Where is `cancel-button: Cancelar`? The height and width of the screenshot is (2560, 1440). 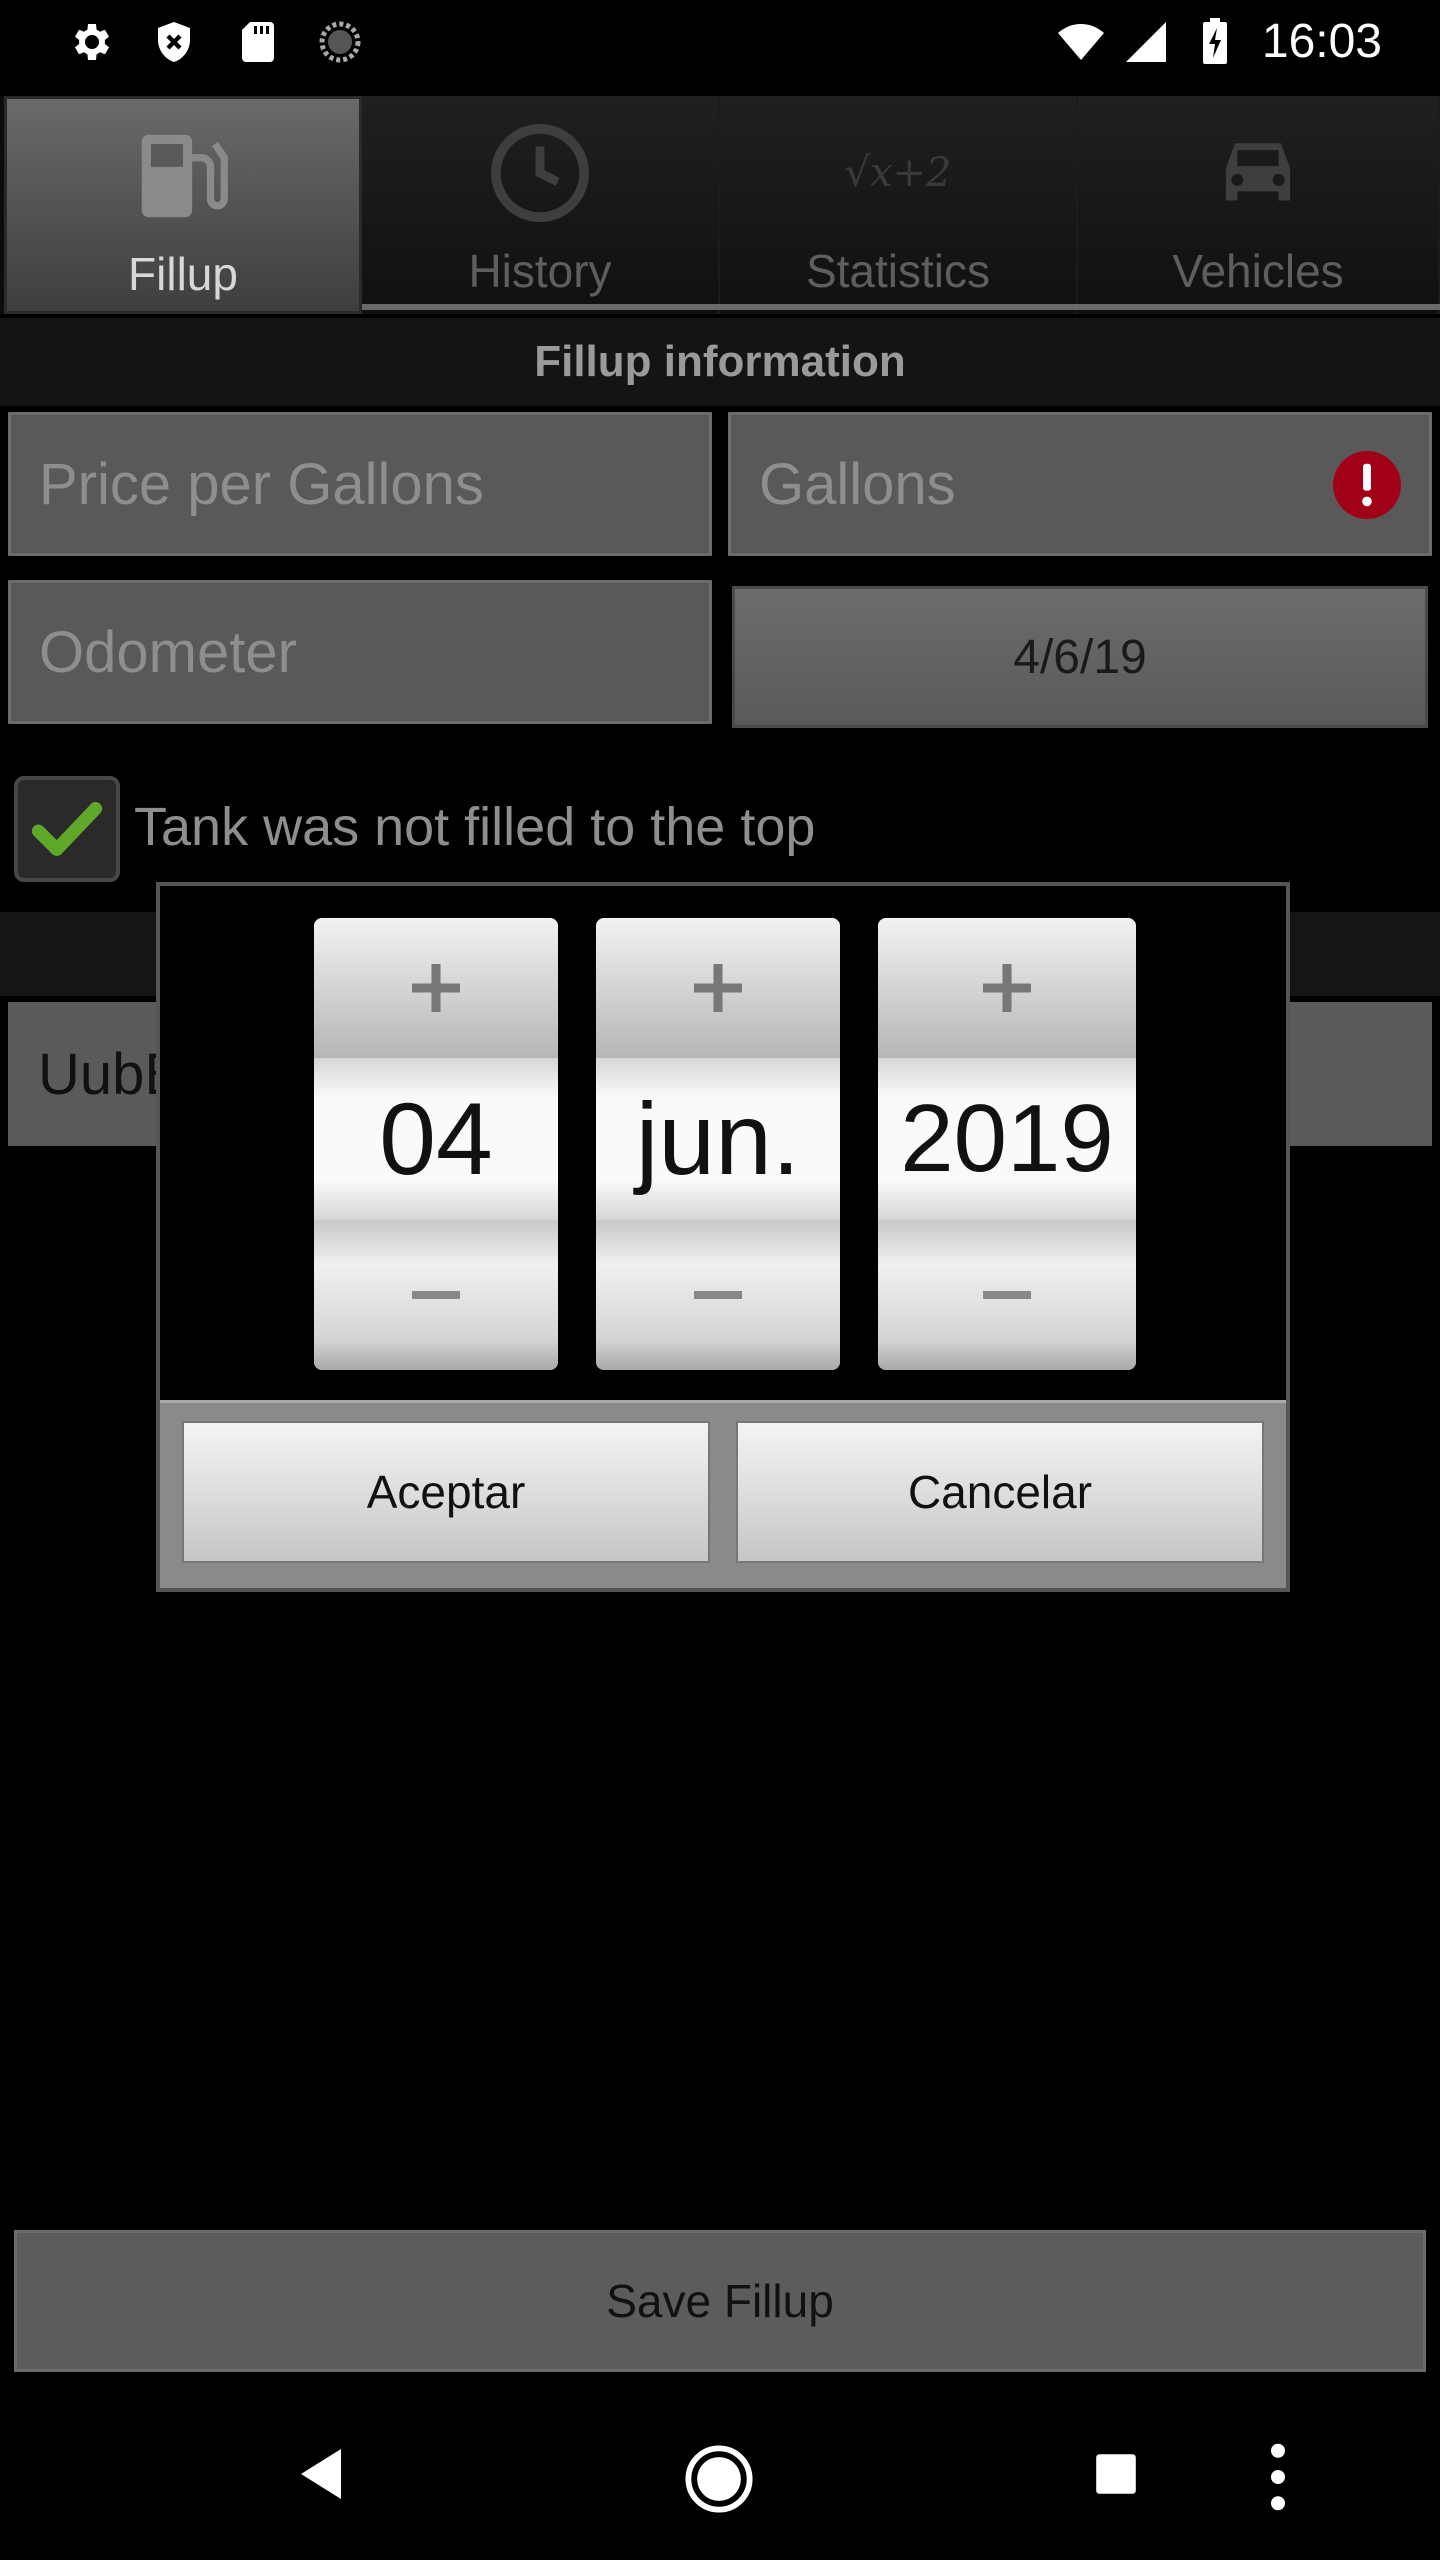
cancel-button: Cancelar is located at coordinates (1000, 1492).